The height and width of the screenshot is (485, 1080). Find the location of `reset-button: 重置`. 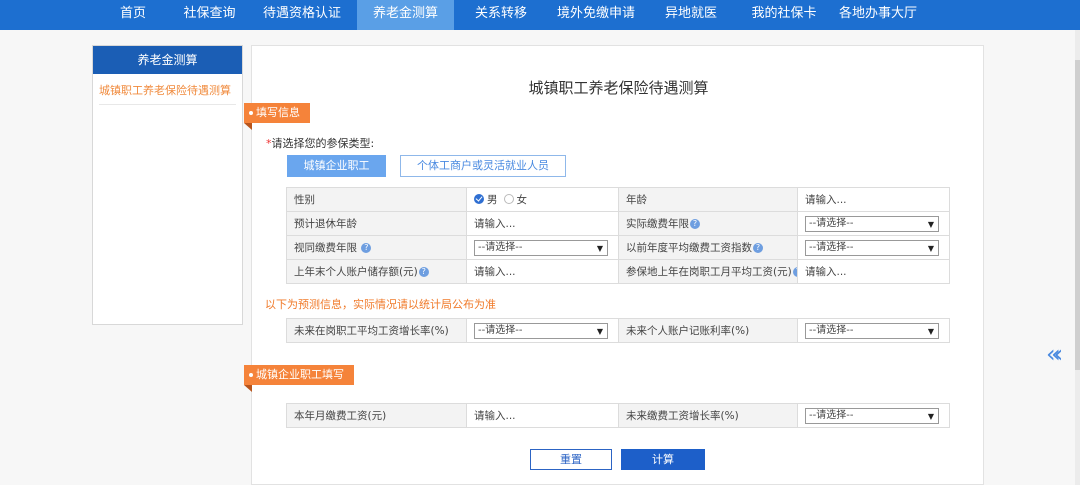

reset-button: 重置 is located at coordinates (571, 459).